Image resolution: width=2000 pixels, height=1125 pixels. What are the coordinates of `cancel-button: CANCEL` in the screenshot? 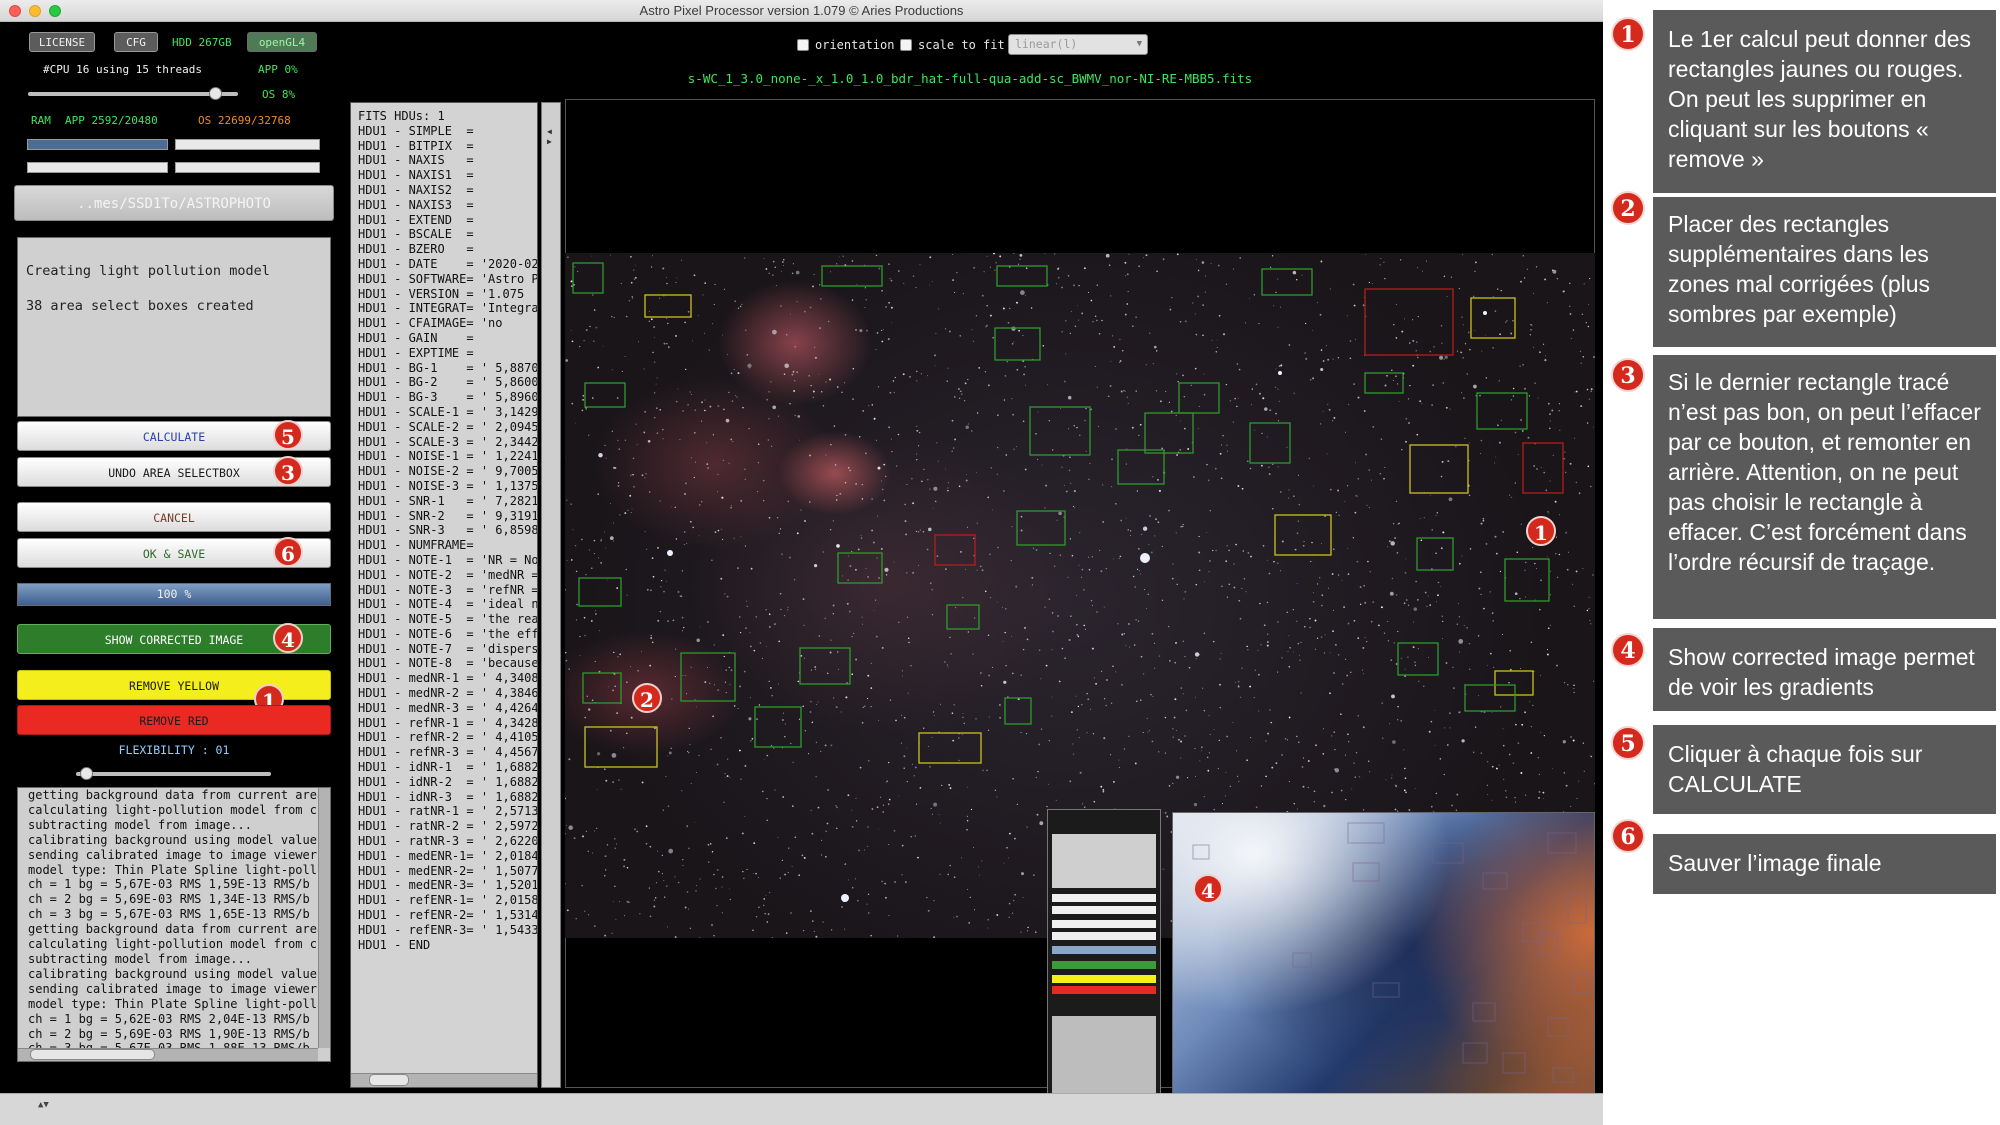 It's located at (174, 517).